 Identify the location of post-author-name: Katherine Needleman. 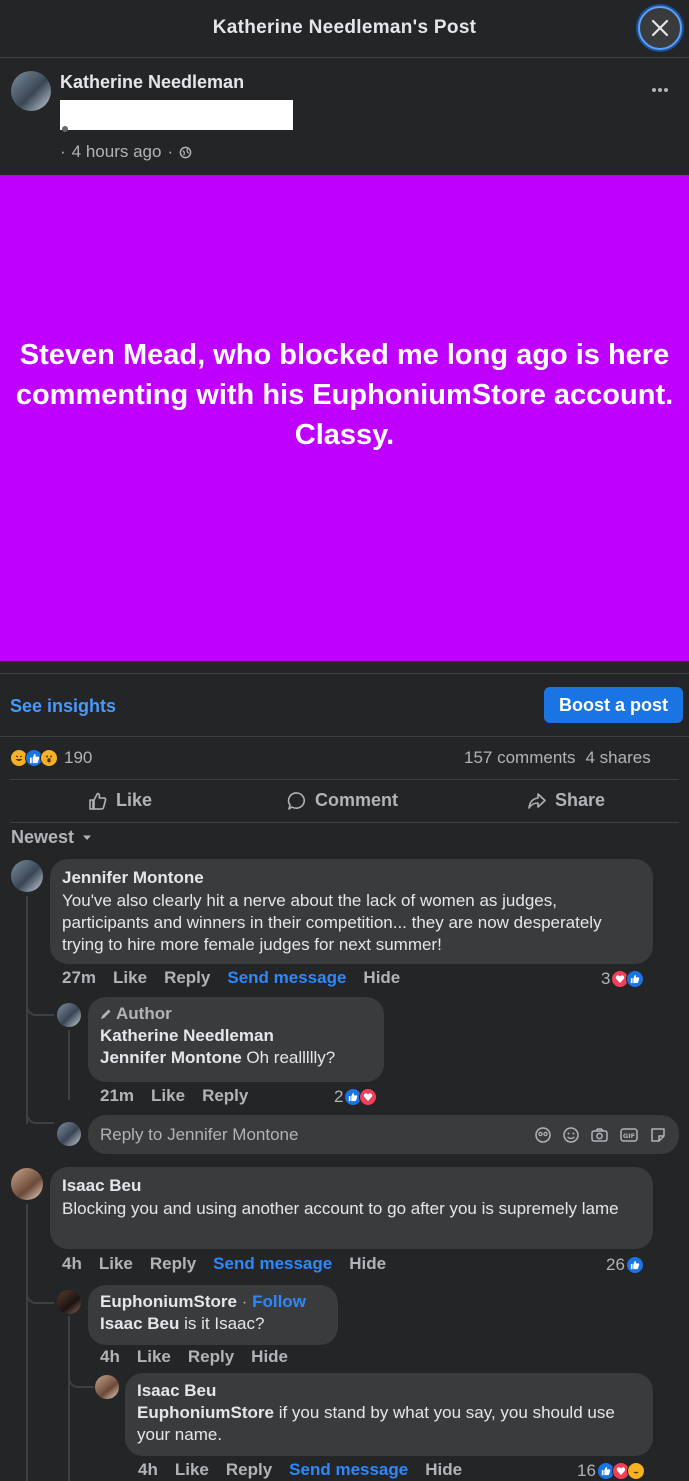
(152, 82).